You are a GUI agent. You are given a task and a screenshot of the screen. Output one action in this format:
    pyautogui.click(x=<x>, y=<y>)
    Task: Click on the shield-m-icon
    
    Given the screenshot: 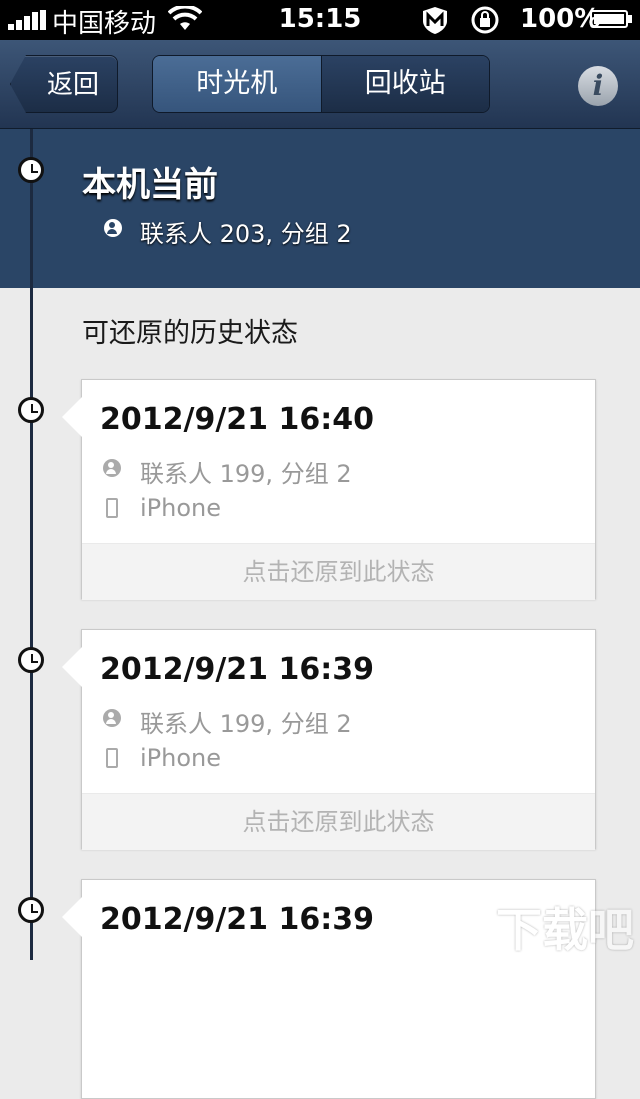 What is the action you would take?
    pyautogui.click(x=435, y=23)
    